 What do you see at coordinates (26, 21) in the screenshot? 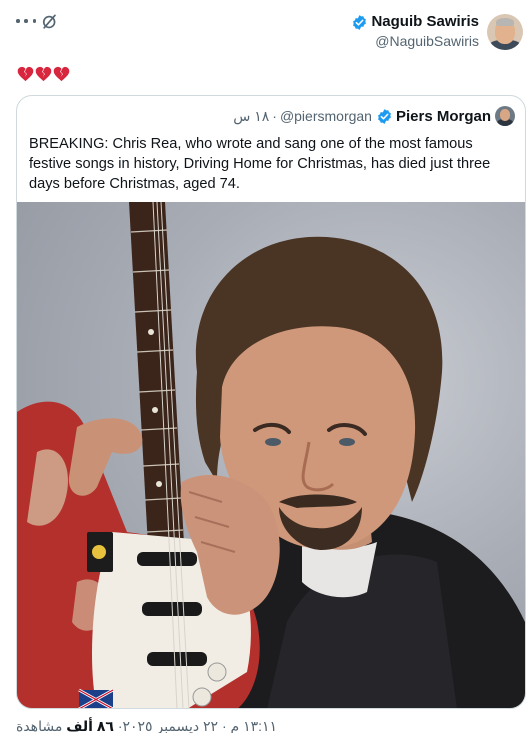
I see `more-options-button` at bounding box center [26, 21].